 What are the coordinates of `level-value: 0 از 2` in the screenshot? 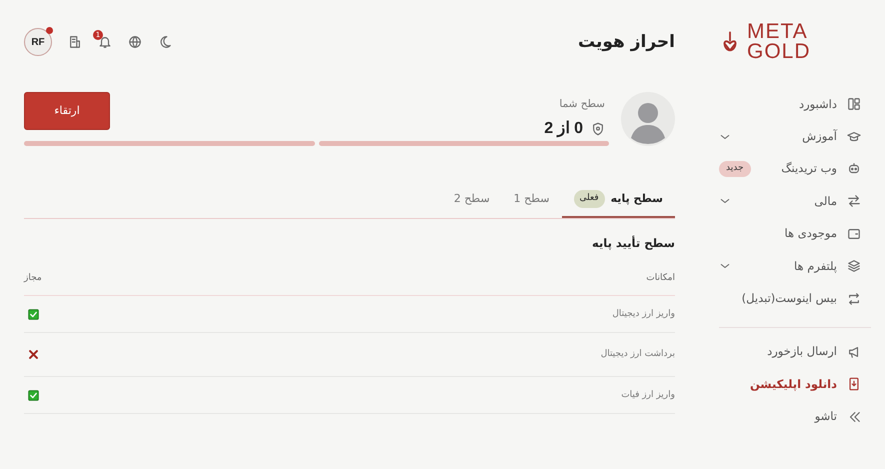 It's located at (563, 129).